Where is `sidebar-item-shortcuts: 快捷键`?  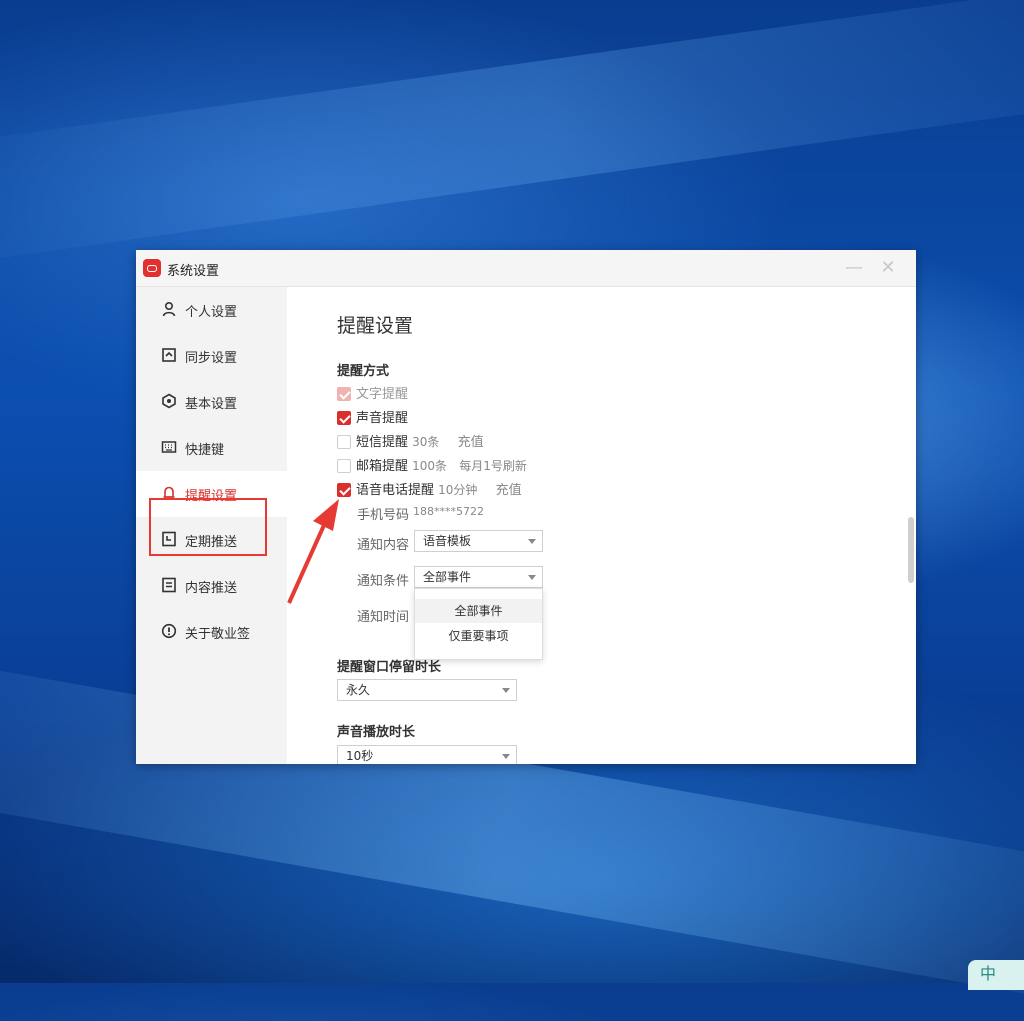
sidebar-item-shortcuts: 快捷键 is located at coordinates (211, 448).